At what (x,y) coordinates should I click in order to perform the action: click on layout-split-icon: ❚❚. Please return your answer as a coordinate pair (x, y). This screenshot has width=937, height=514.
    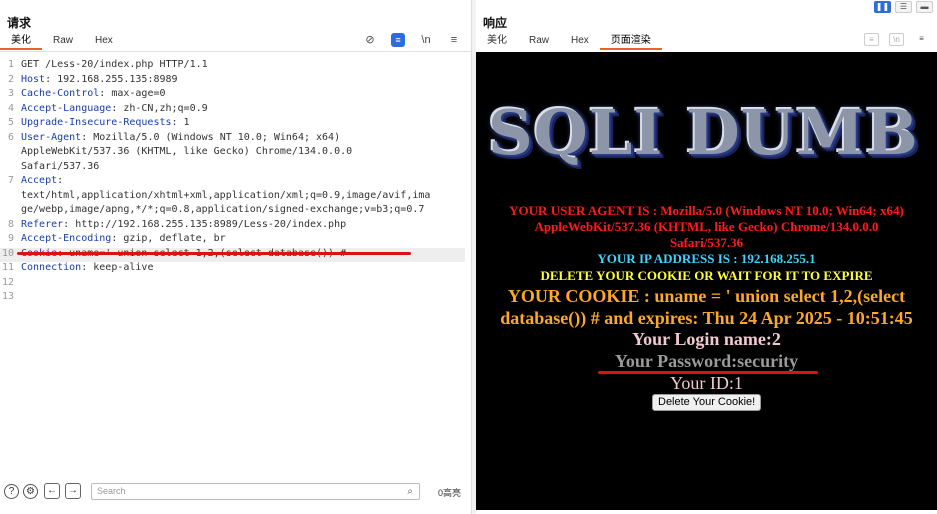
    Looking at the image, I should click on (882, 7).